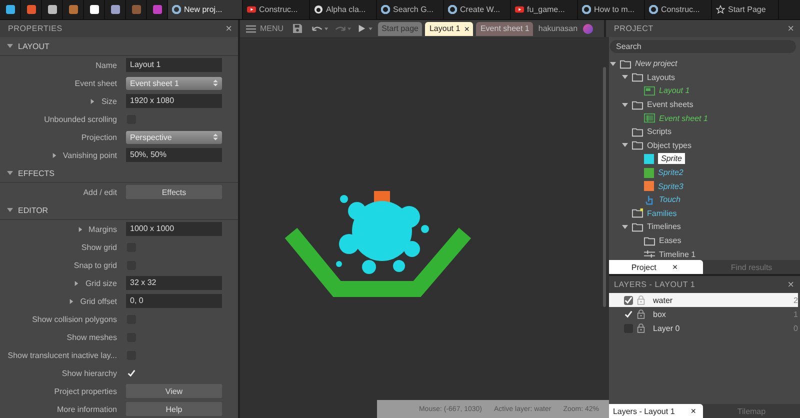  I want to click on layer-name: box, so click(660, 314).